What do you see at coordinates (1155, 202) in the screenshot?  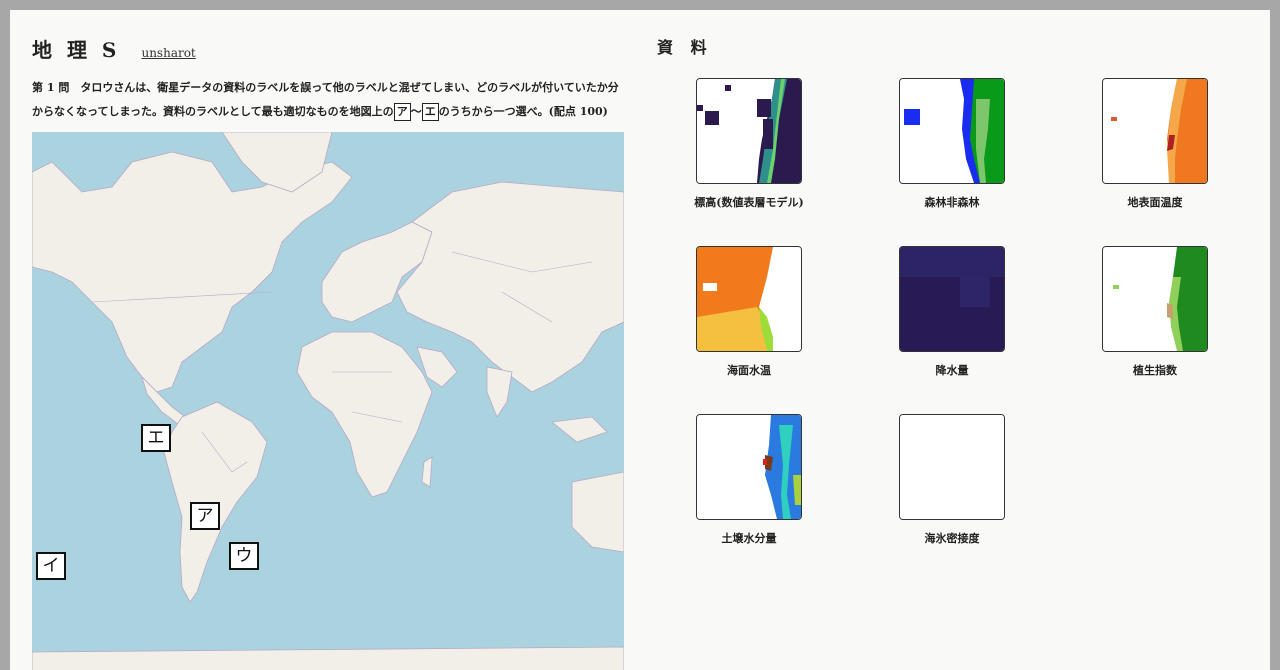 I see `material-caption: 地表面温度` at bounding box center [1155, 202].